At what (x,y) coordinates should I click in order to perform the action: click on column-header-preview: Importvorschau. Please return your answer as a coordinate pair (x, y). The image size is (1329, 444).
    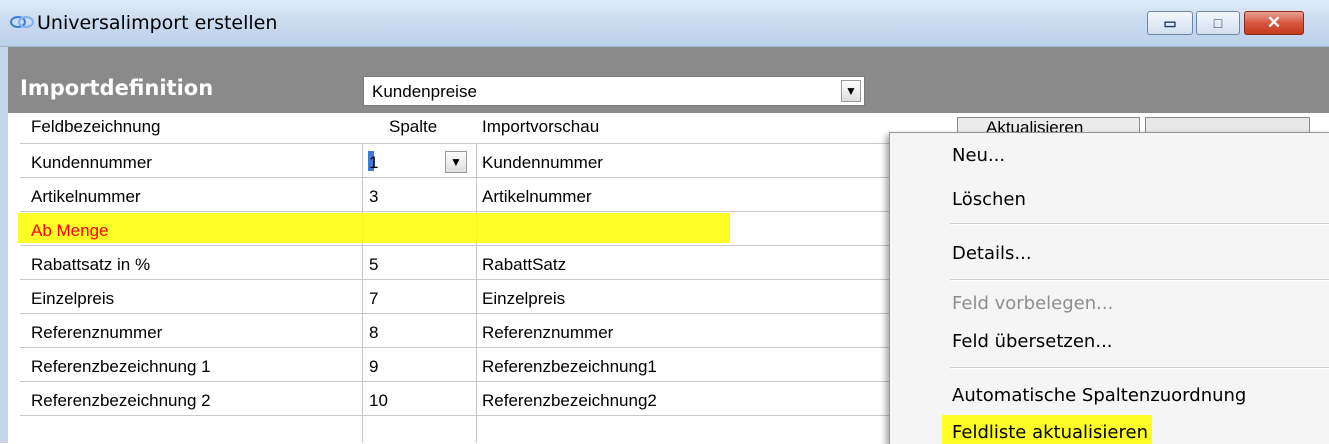
    Looking at the image, I should click on (540, 127).